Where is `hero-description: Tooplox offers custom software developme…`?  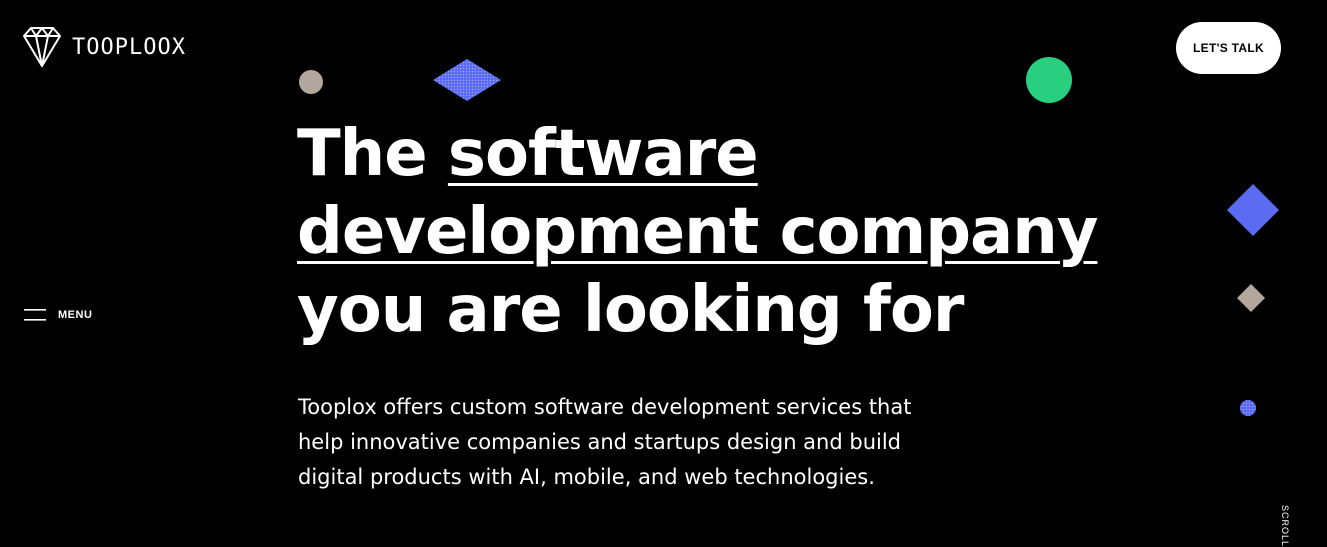
hero-description: Tooplox offers custom software developme… is located at coordinates (605, 442).